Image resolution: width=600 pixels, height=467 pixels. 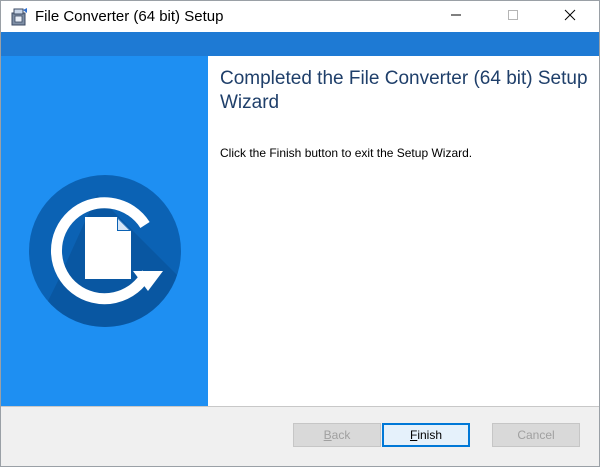 I want to click on cancel-button: Cancel, so click(x=536, y=435).